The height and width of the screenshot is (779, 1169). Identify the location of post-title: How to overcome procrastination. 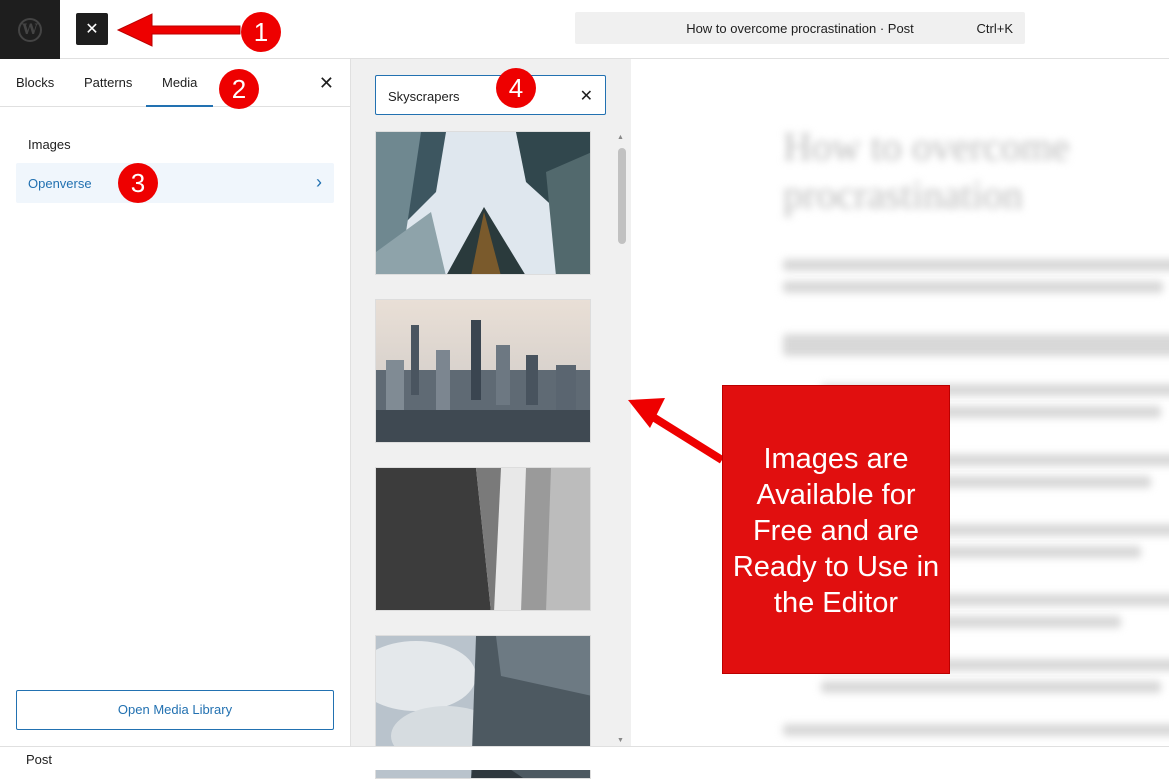
(926, 170).